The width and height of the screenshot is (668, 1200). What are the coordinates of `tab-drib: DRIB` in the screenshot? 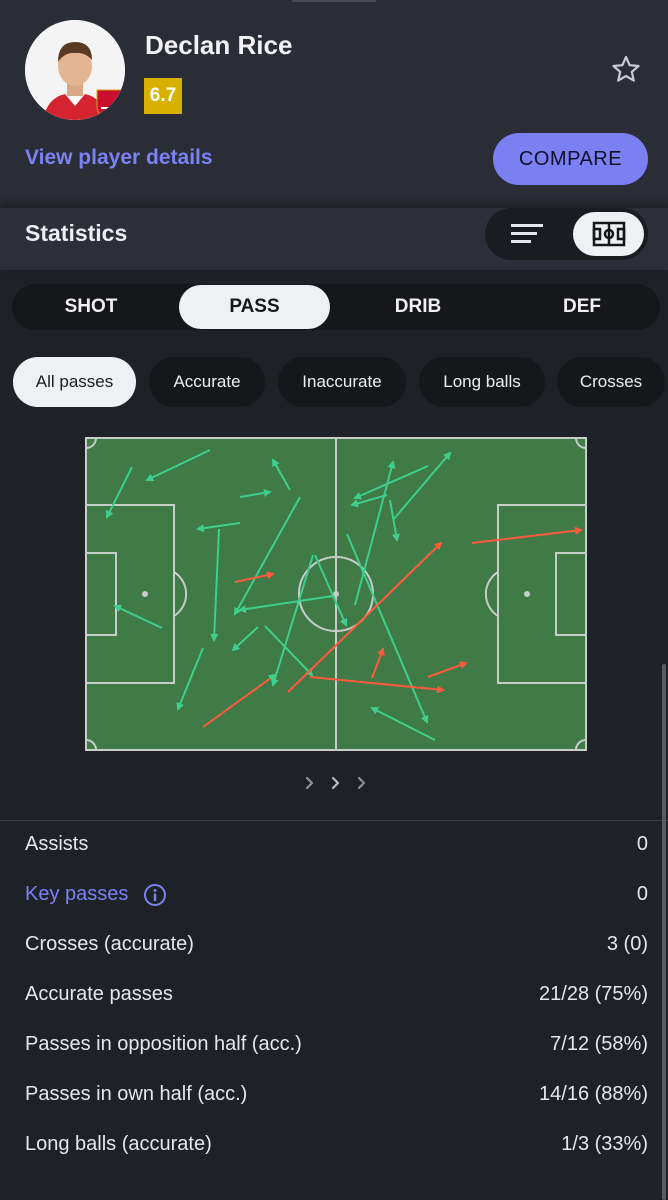 It's located at (418, 307).